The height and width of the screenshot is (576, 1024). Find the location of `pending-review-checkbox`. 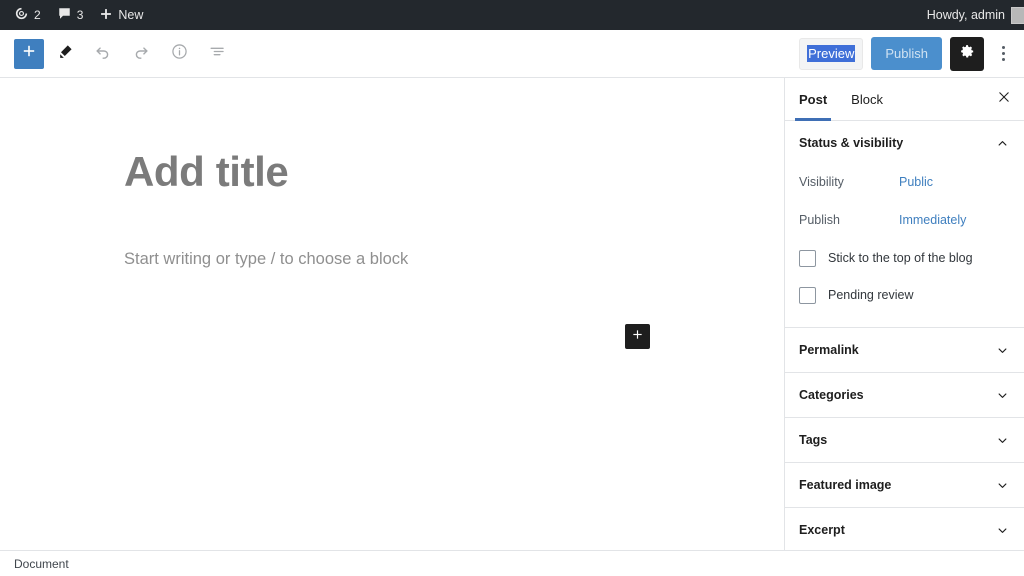

pending-review-checkbox is located at coordinates (807, 295).